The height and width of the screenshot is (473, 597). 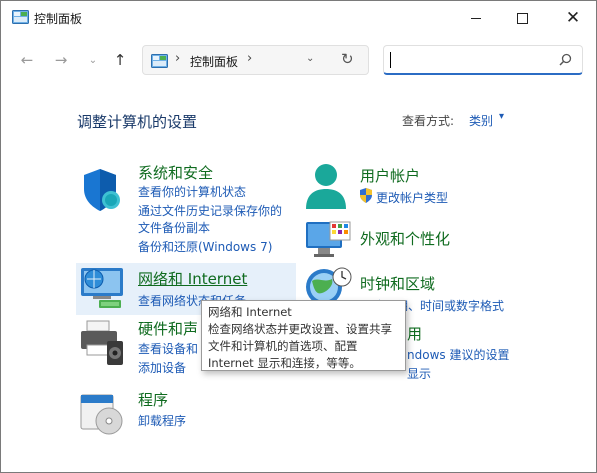 What do you see at coordinates (283, 346) in the screenshot?
I see `tooltip-line: 文件和计算机的首选项、配置` at bounding box center [283, 346].